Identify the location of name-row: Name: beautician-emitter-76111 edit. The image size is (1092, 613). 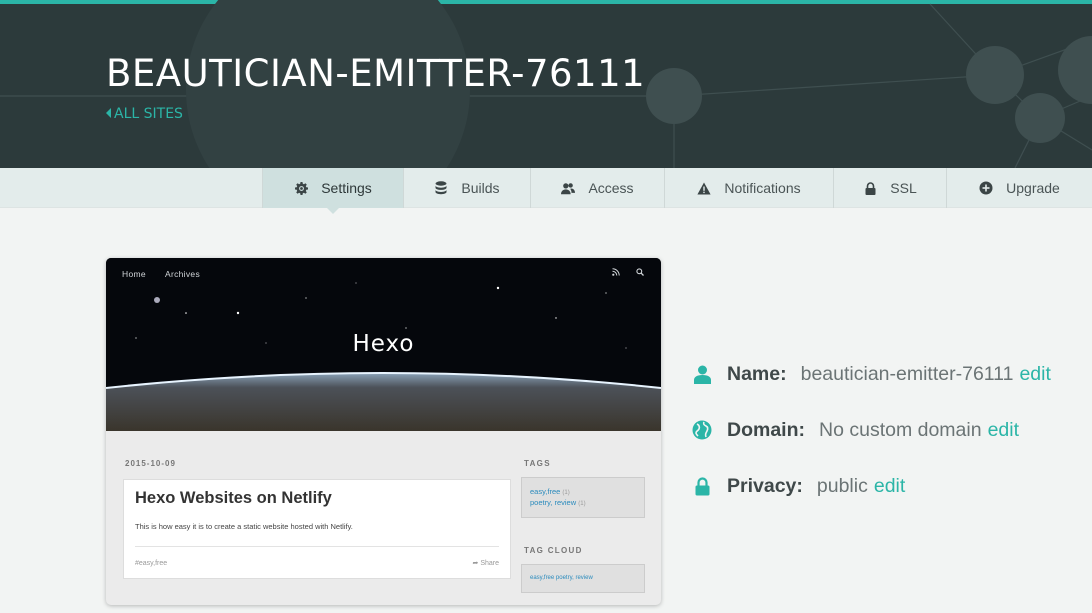
(871, 374).